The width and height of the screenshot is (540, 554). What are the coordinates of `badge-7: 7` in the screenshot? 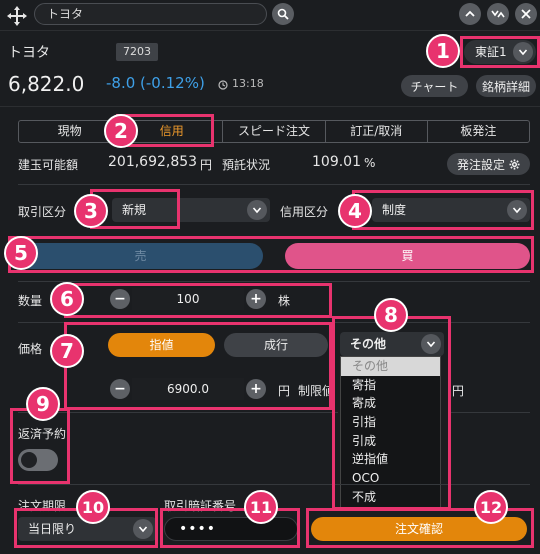 It's located at (67, 351).